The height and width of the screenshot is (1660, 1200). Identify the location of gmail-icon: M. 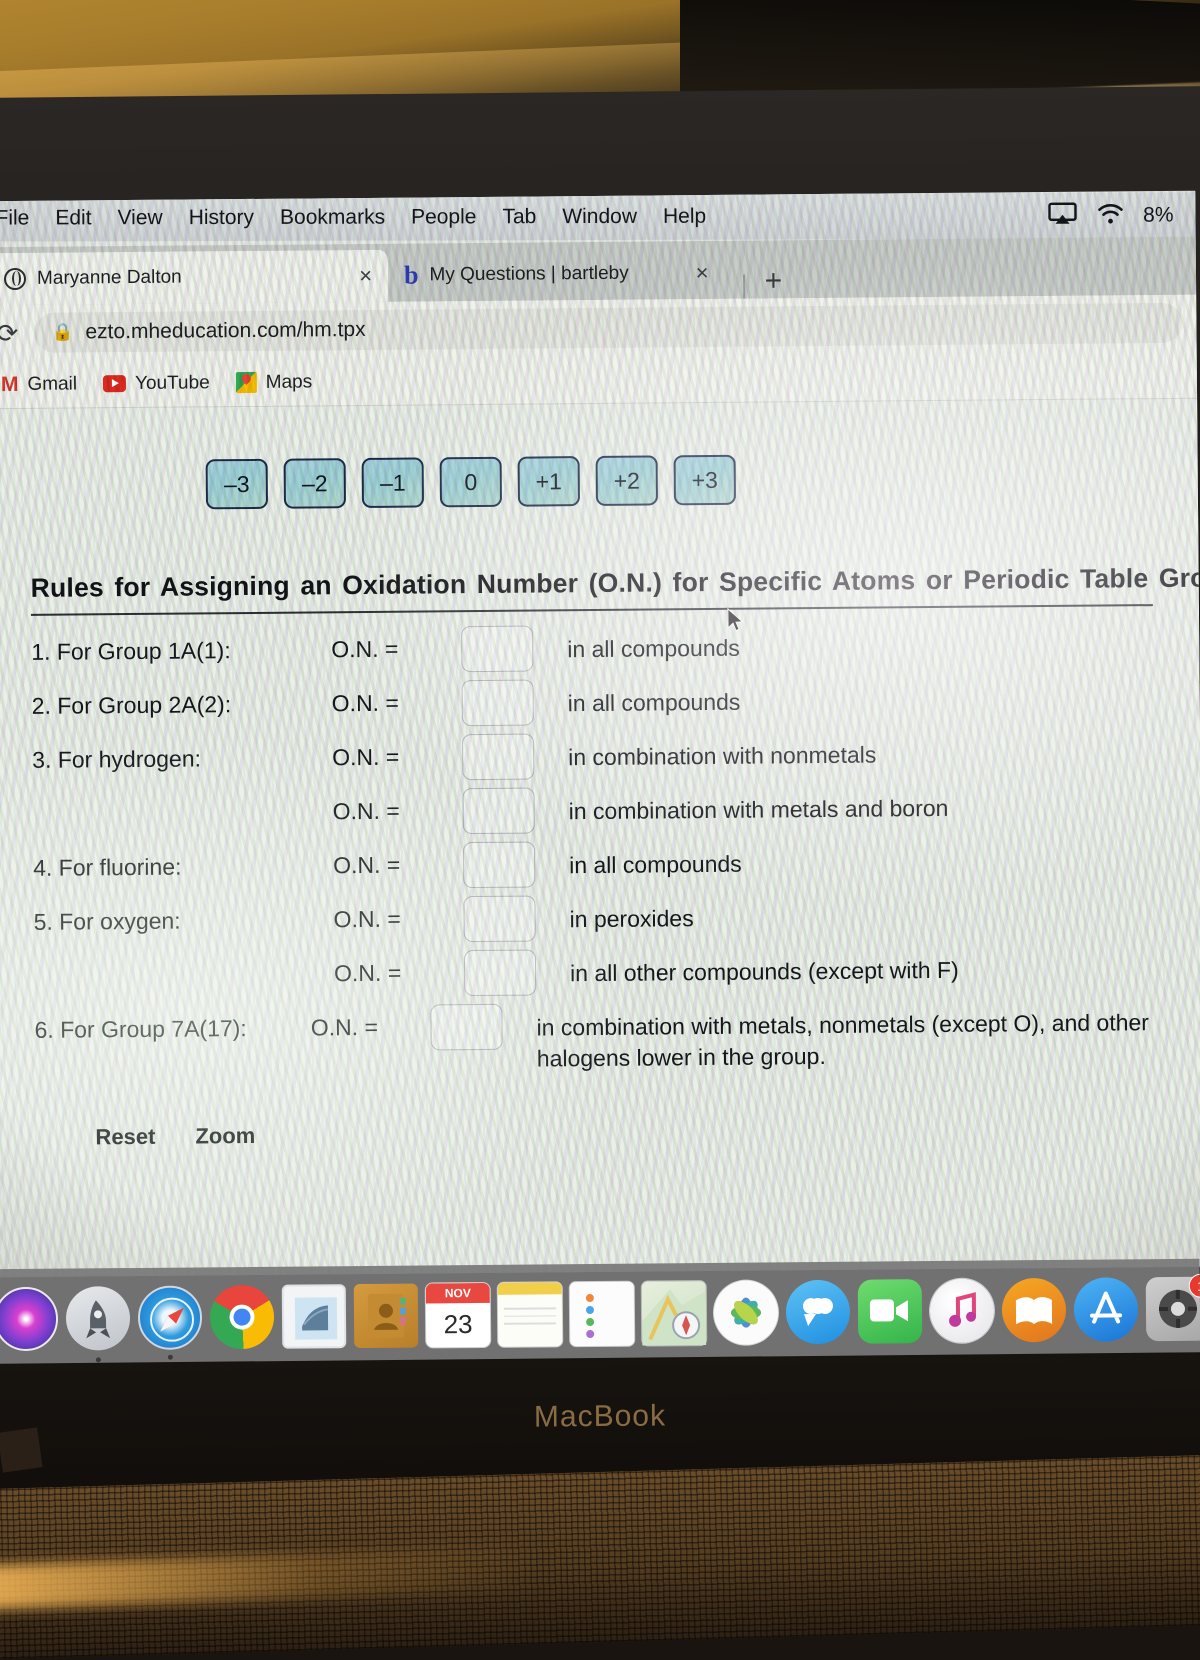
(9, 384).